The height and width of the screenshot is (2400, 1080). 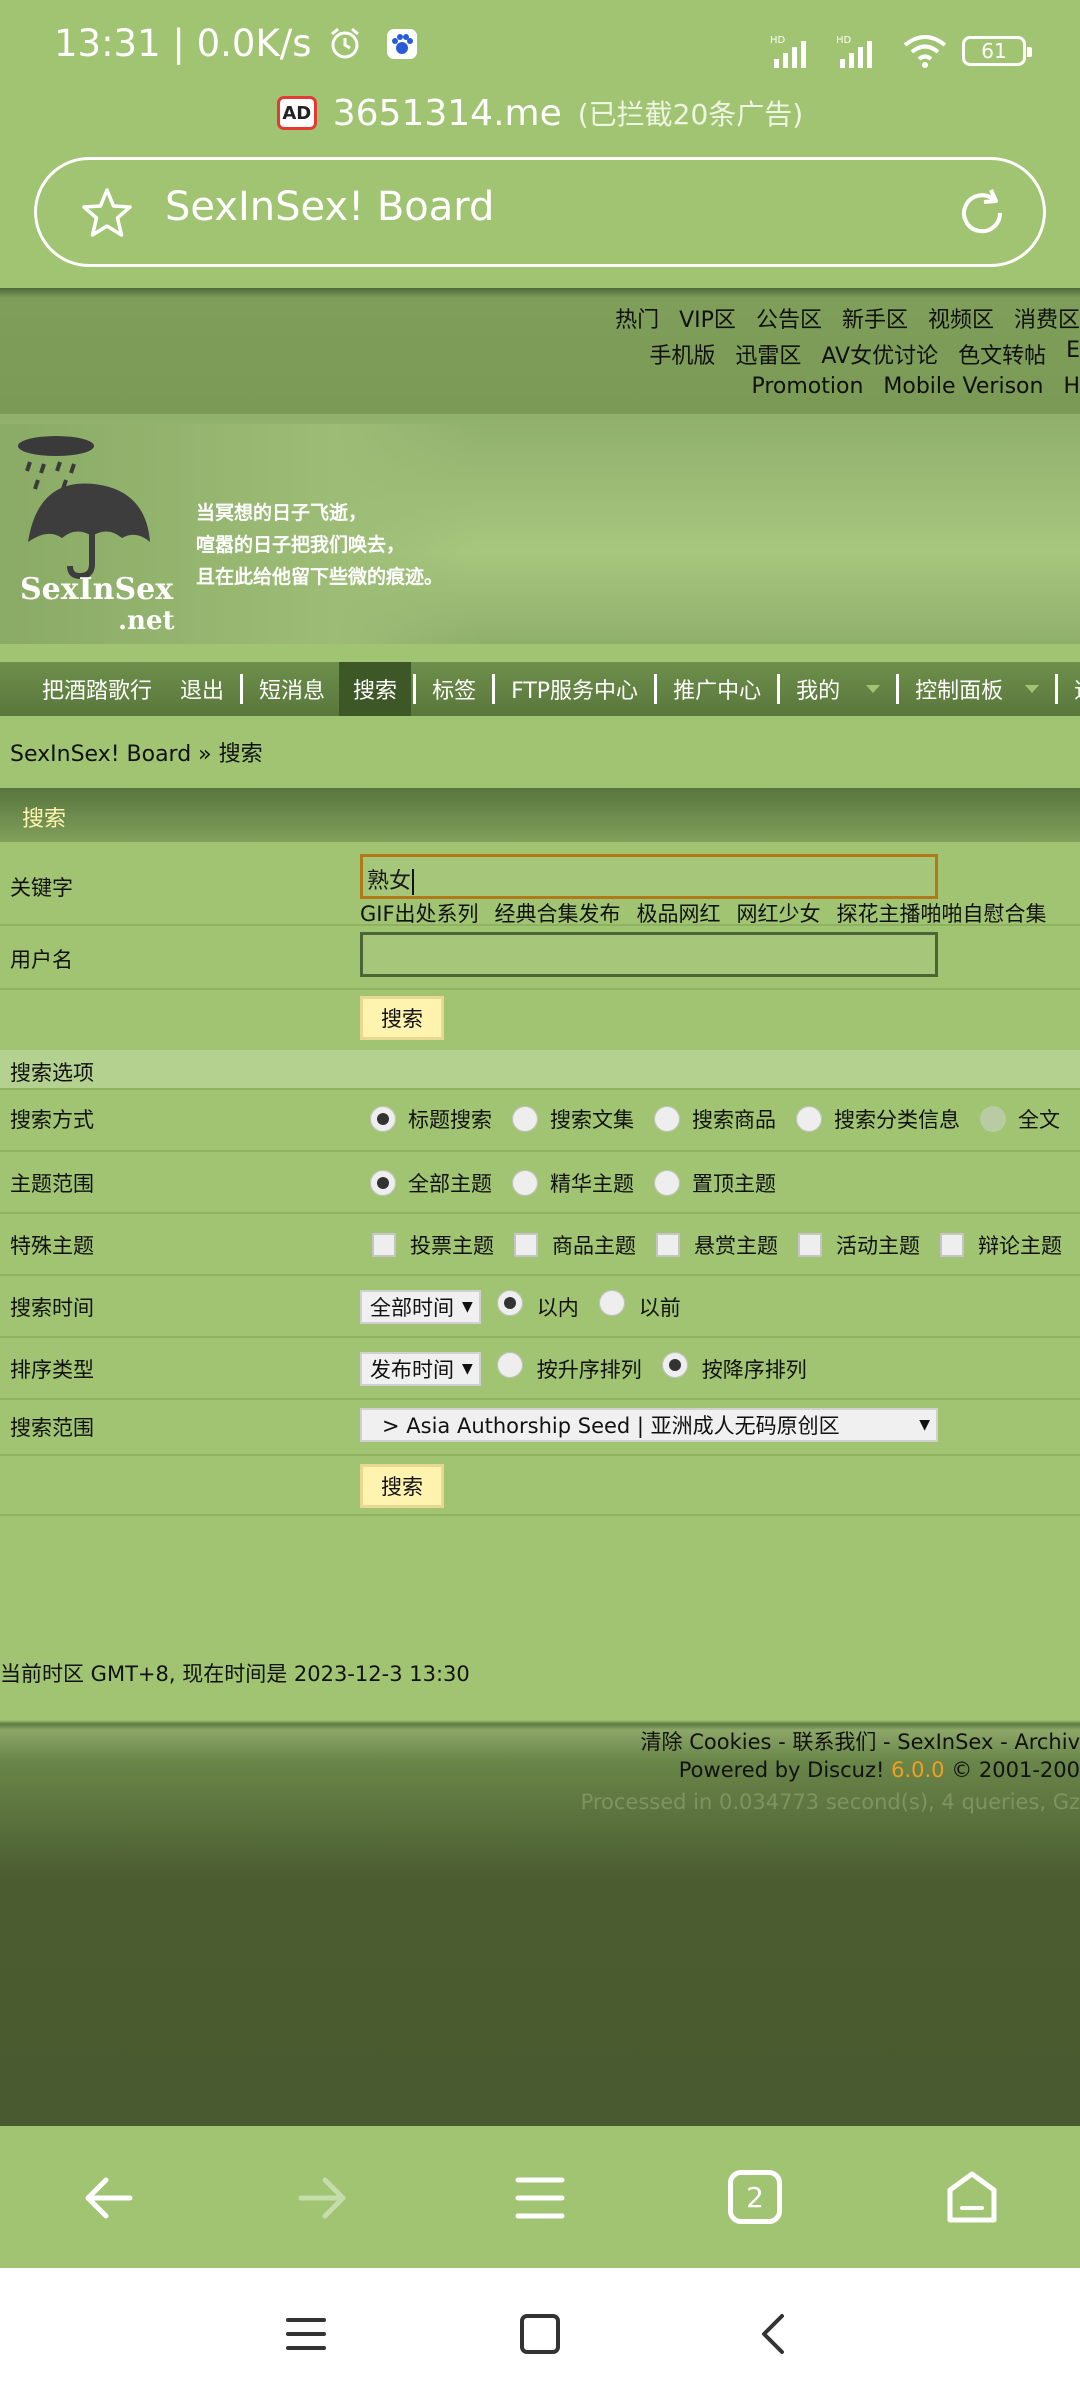 What do you see at coordinates (1071, 392) in the screenshot?
I see `header-link: H` at bounding box center [1071, 392].